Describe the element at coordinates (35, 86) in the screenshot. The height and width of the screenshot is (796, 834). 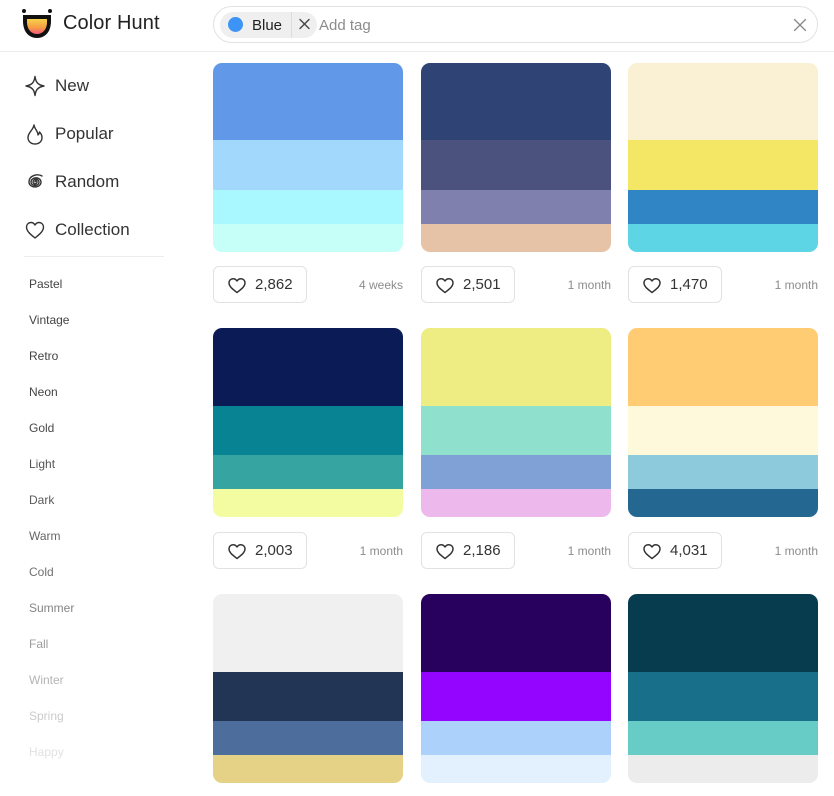
I see `sparkle-icon` at that location.